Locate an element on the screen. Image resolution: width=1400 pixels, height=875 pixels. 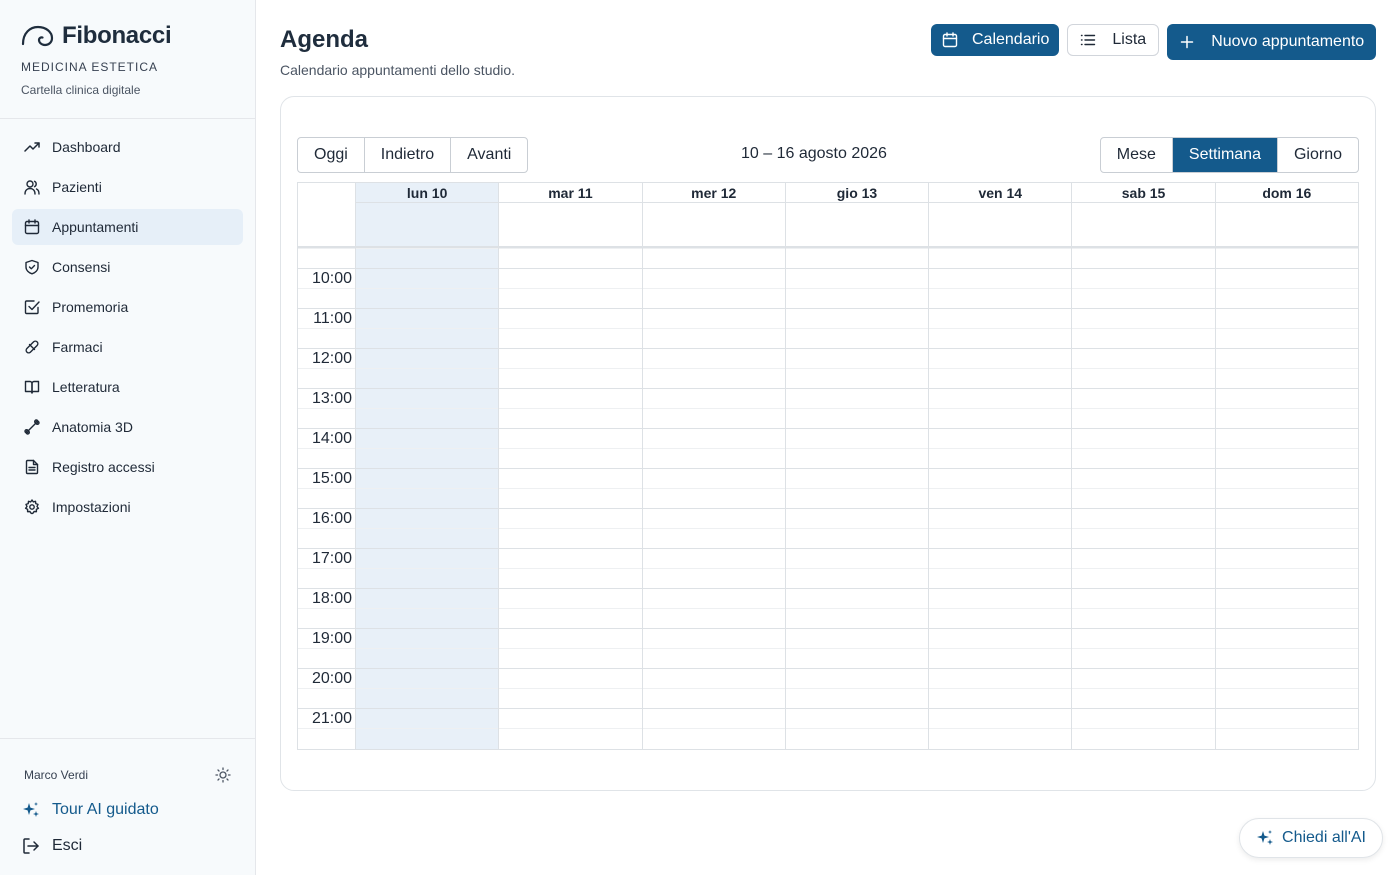
sidebar-item-label: Farmaci is located at coordinates (77, 347).